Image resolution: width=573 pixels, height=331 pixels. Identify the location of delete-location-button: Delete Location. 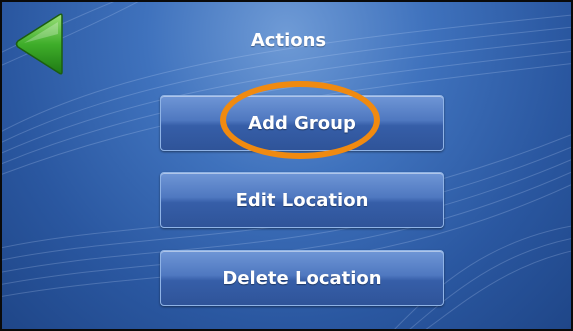
(302, 278).